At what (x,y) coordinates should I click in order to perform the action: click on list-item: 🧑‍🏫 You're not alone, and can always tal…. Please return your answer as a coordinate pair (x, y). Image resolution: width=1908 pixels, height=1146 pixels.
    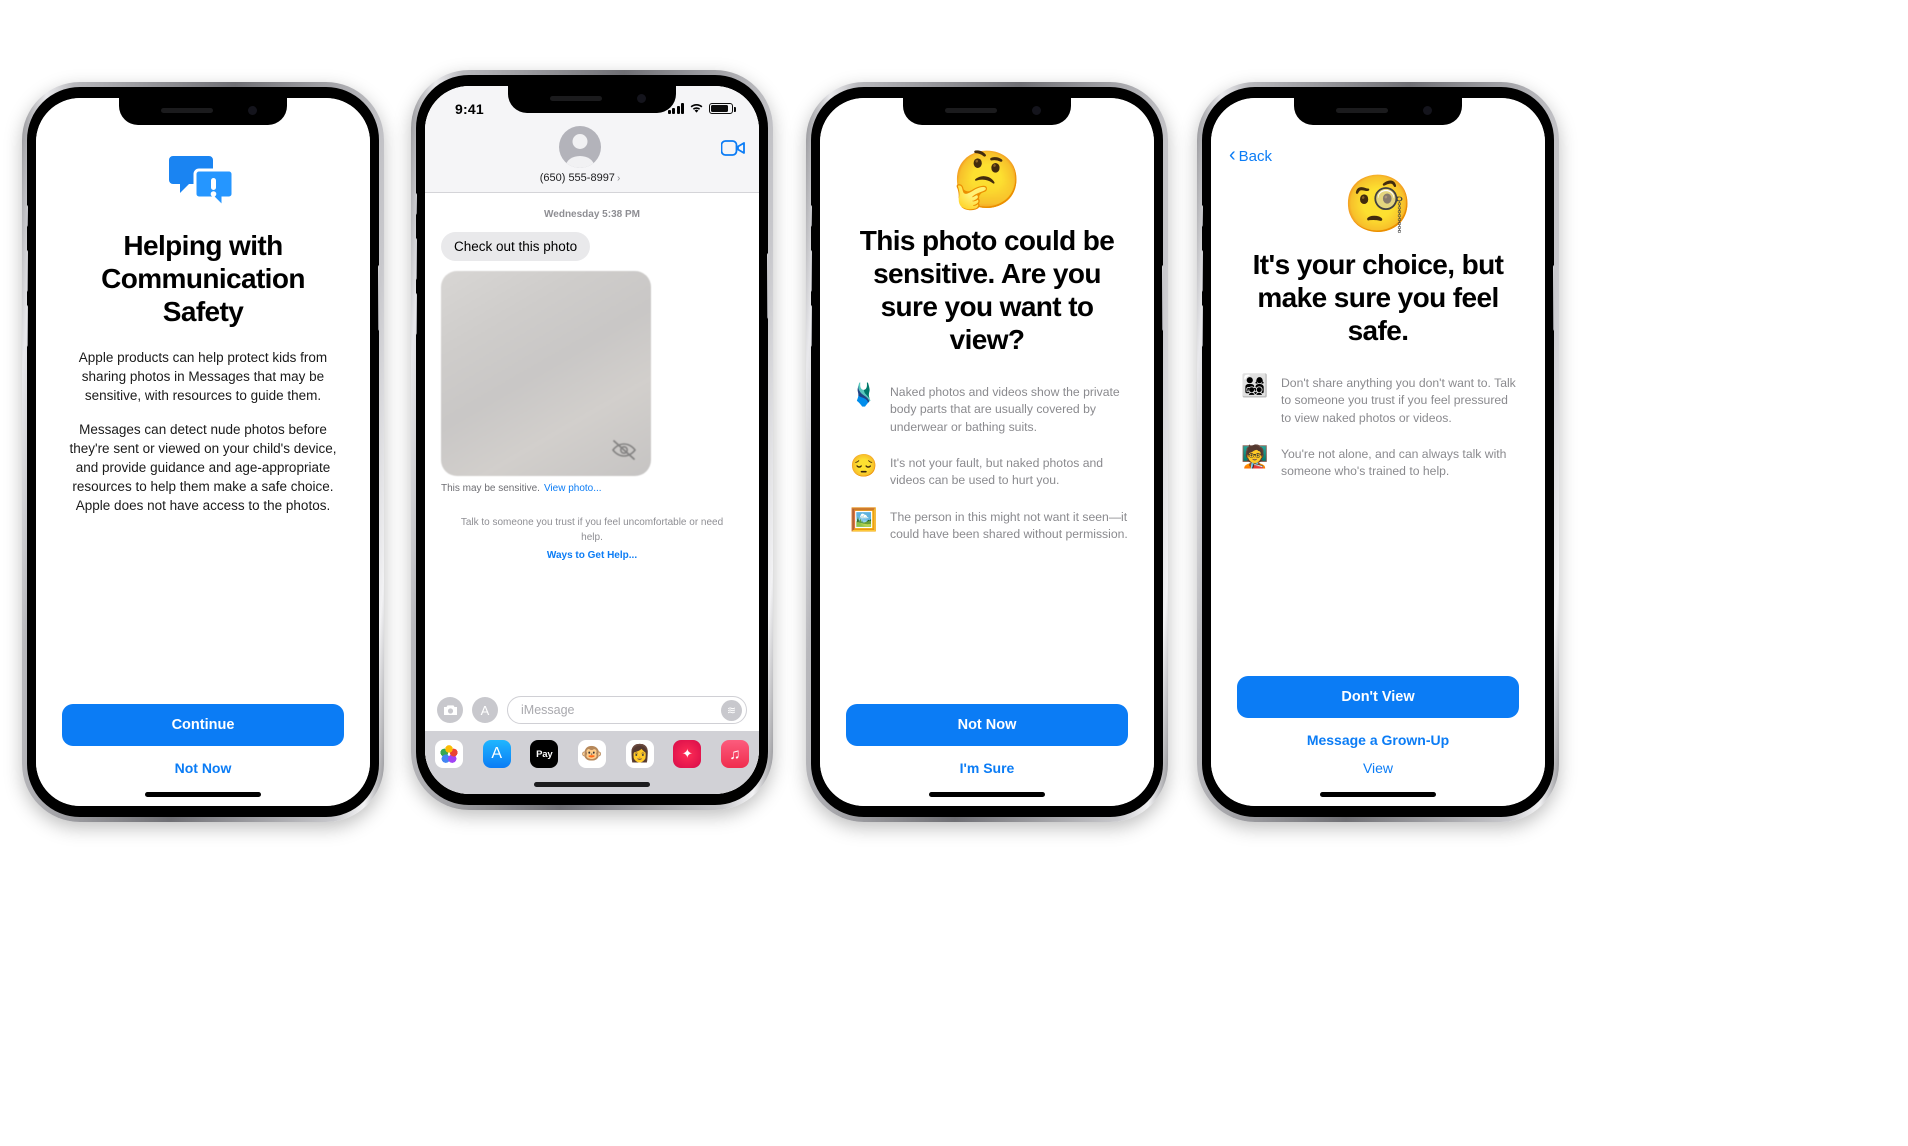
    Looking at the image, I should click on (1378, 462).